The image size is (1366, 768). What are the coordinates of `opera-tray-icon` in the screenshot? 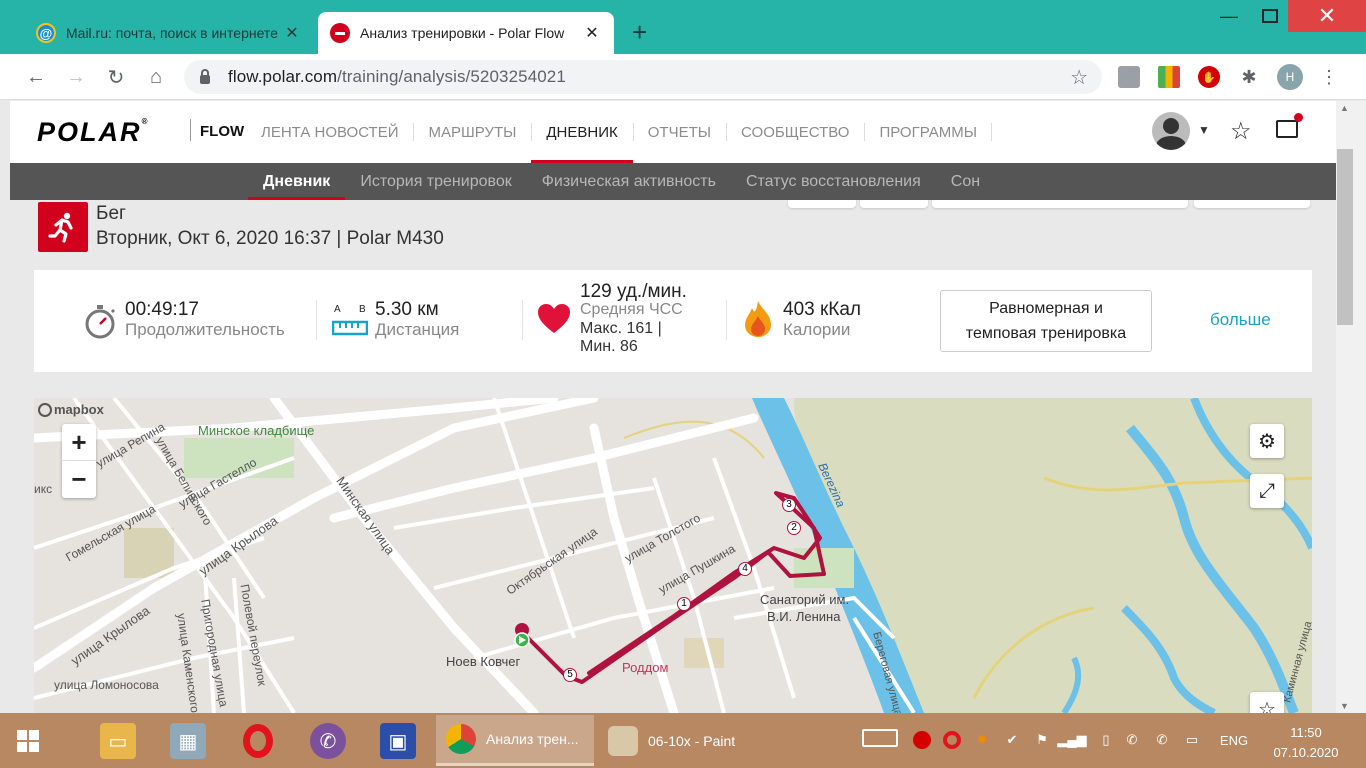 It's located at (952, 740).